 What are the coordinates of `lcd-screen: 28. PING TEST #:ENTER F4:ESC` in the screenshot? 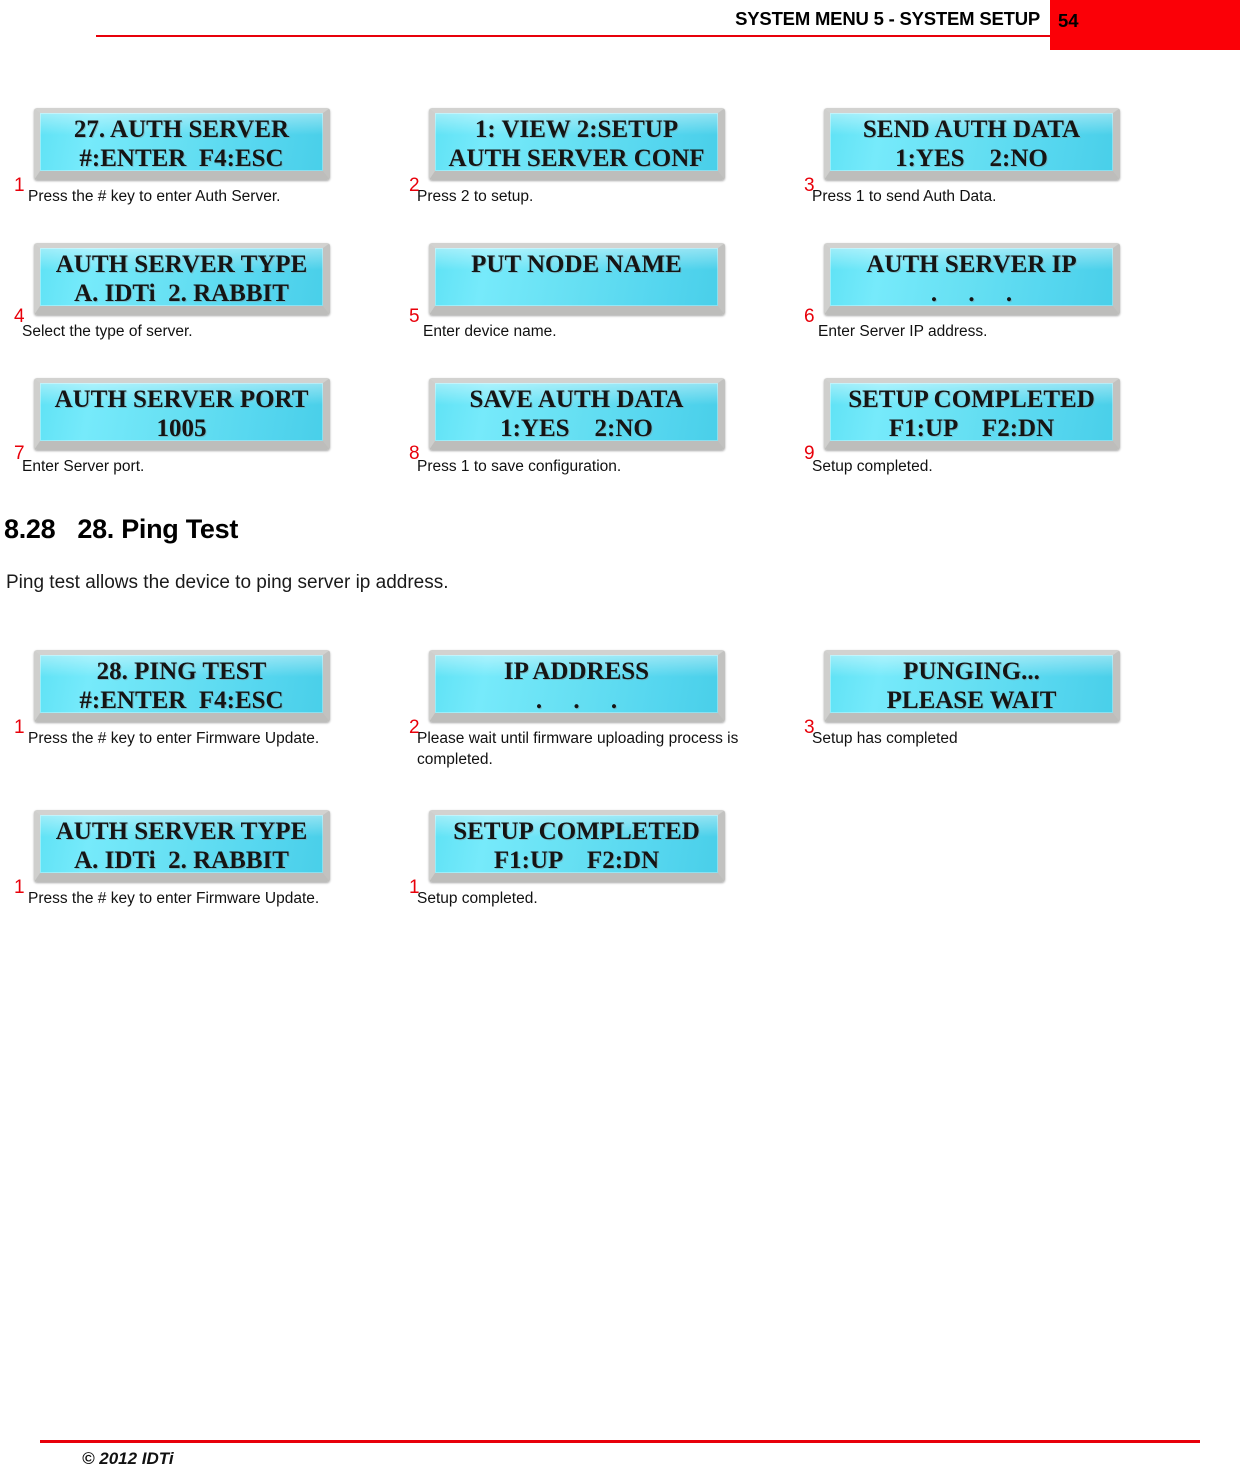 It's located at (182, 686).